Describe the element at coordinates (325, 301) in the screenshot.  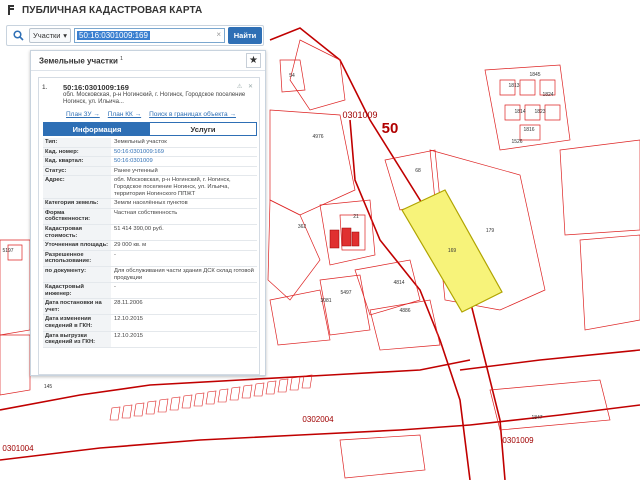
I see `parcel-label: 3081` at that location.